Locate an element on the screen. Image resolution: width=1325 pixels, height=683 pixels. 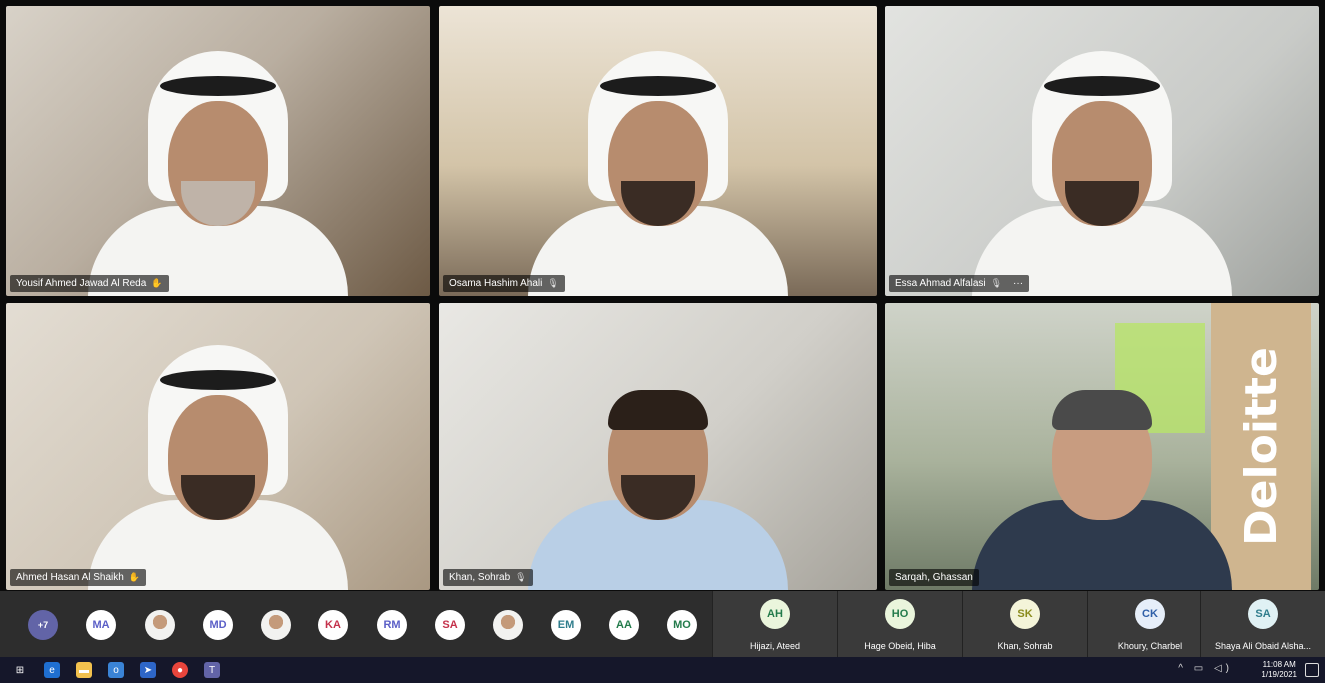
mini-participant-tile: CK Khoury, Charbel is located at coordinates (1149, 624).